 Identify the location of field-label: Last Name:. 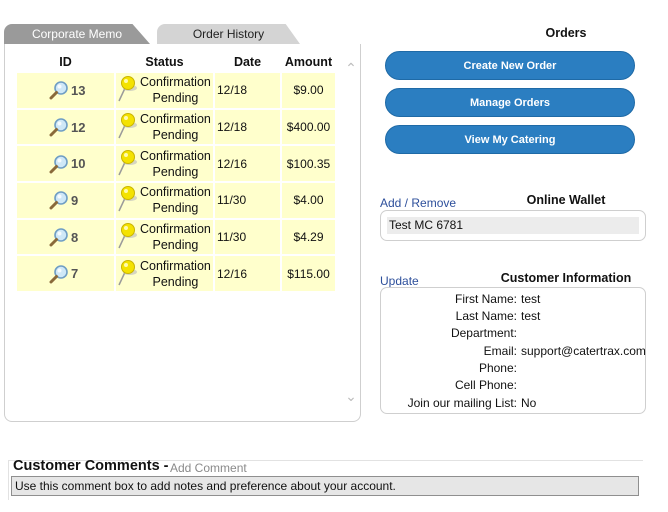
(486, 316).